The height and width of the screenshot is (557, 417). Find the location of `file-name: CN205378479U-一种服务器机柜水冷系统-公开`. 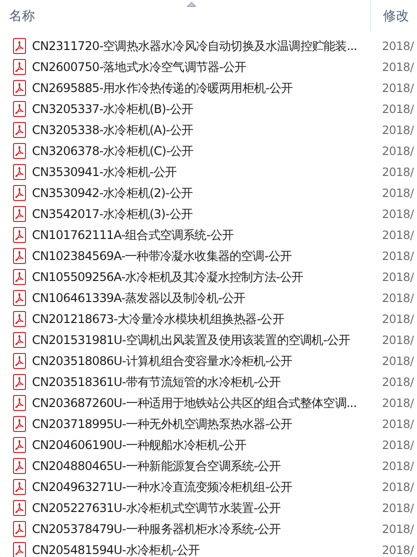

file-name: CN205378479U-一种服务器机柜水冷系统-公开 is located at coordinates (203, 528).